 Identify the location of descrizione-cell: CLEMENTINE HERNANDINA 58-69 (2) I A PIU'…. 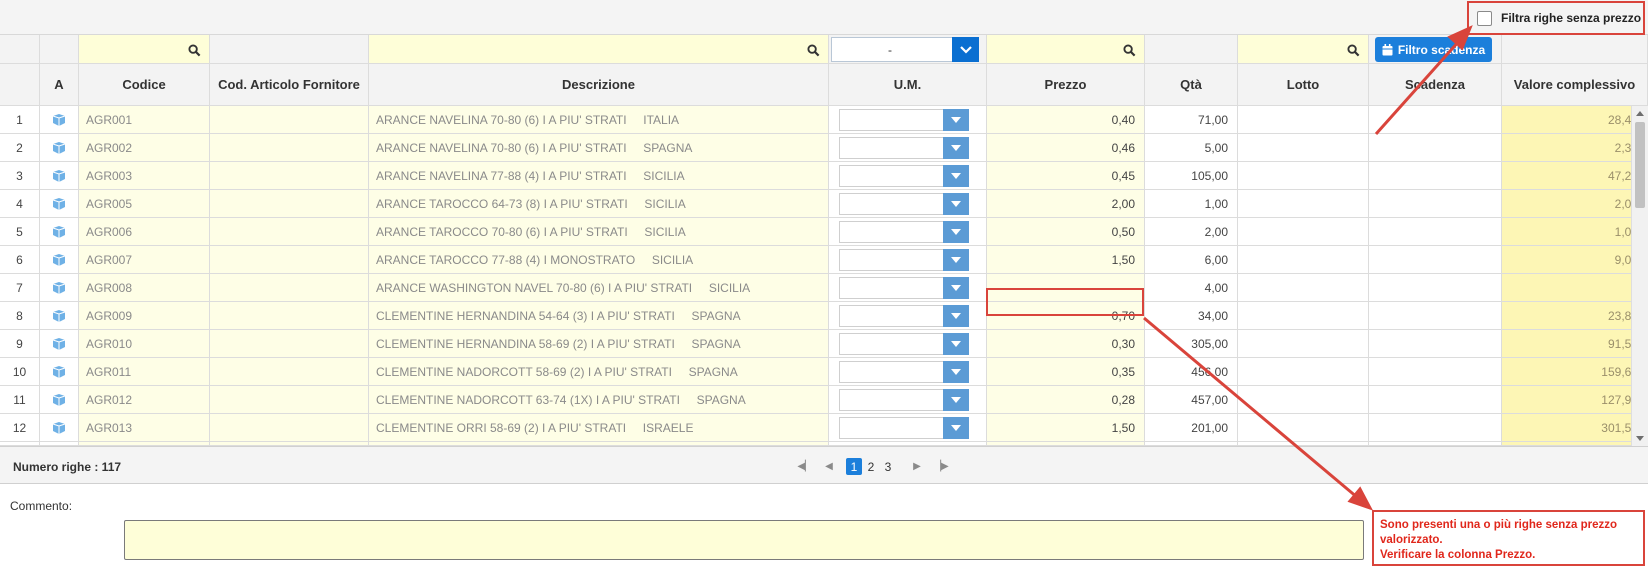
(599, 344).